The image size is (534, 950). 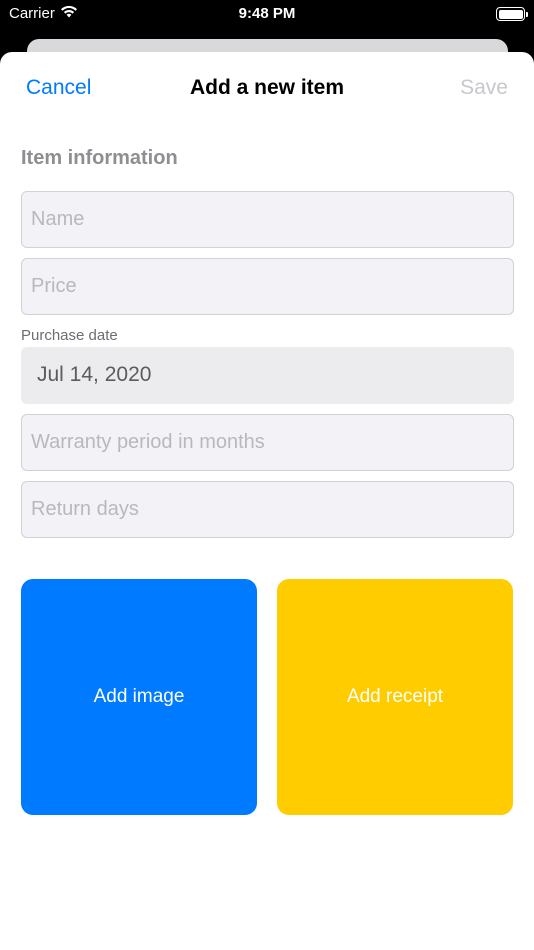 I want to click on add-receipt-button: Add receipt, so click(x=395, y=697).